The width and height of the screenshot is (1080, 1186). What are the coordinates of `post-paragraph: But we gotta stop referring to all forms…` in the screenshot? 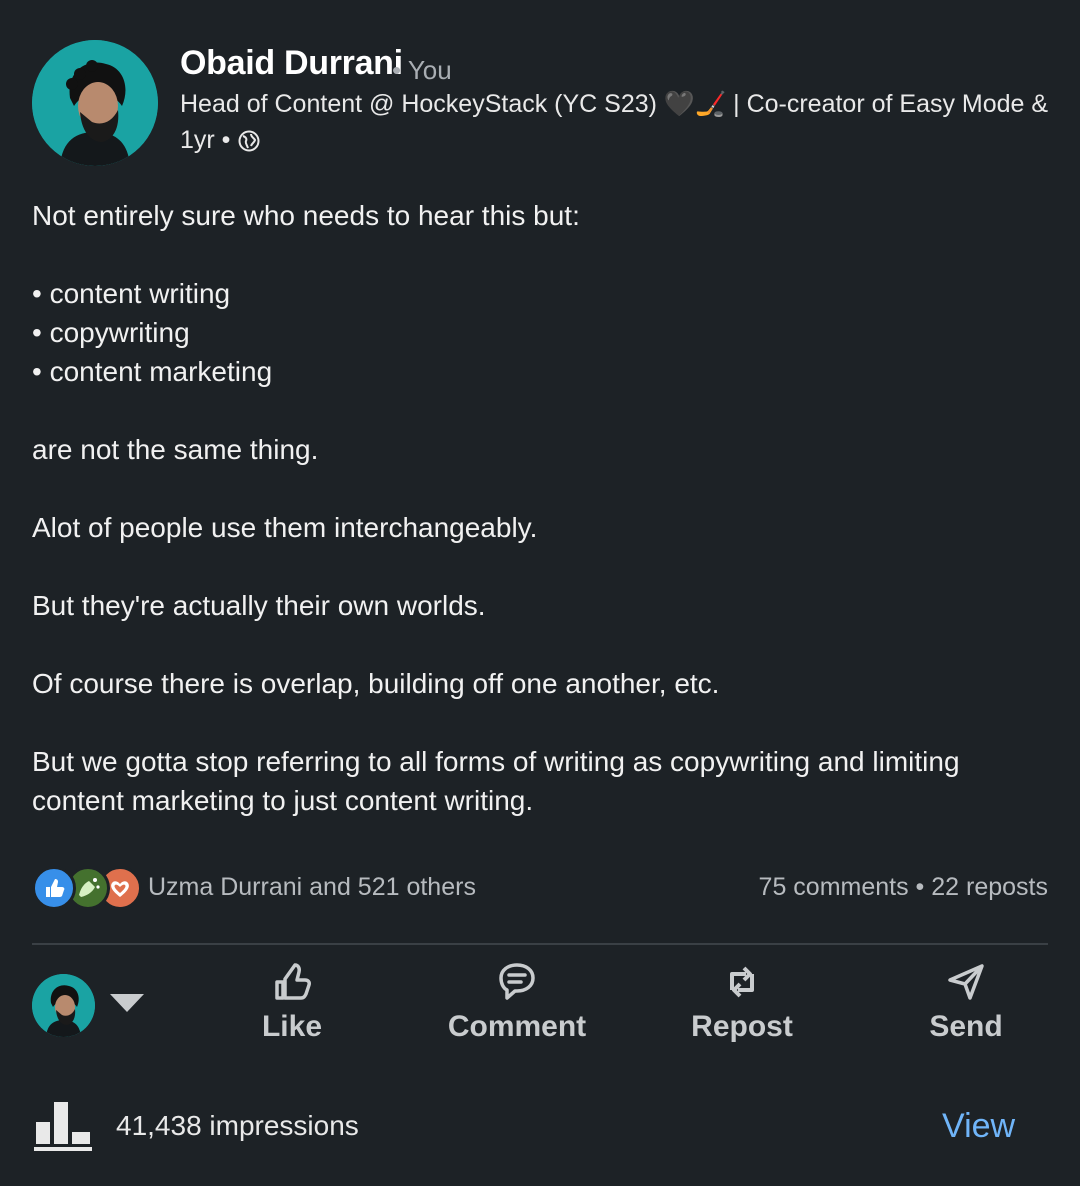 It's located at (496, 781).